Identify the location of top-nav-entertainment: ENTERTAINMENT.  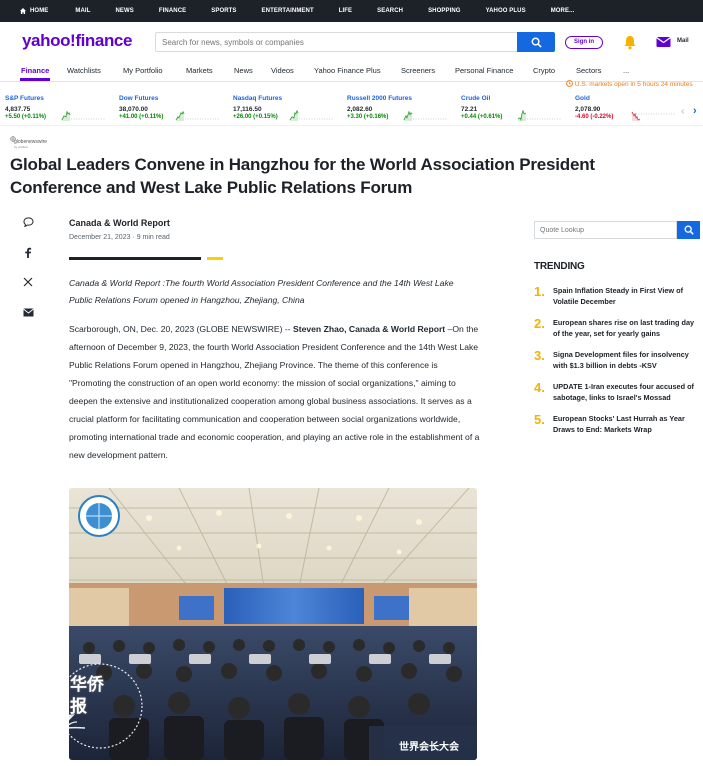
(288, 11).